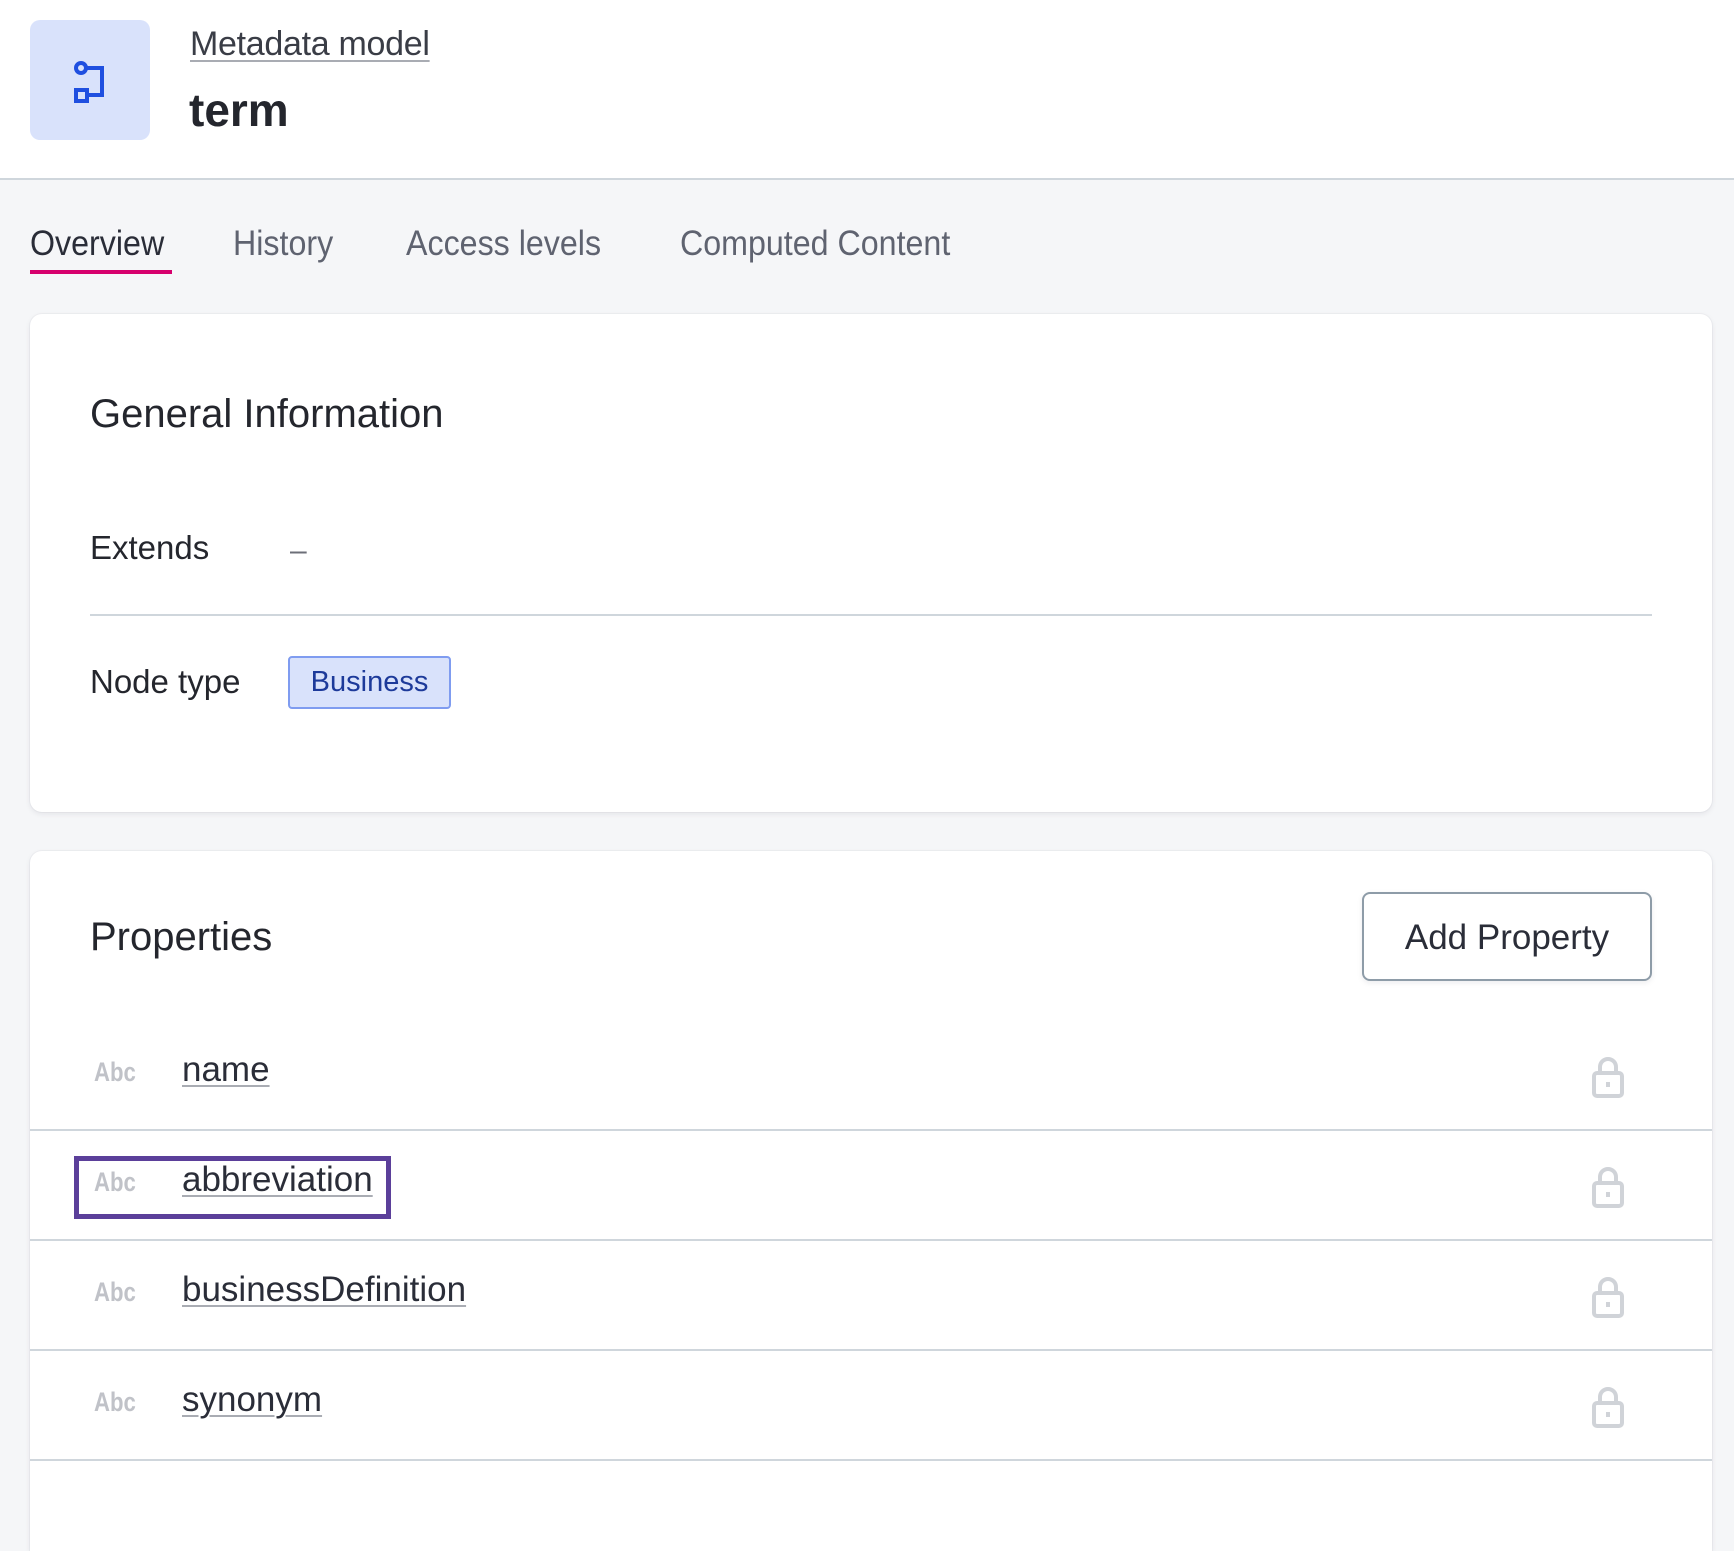 This screenshot has width=1734, height=1551. I want to click on property-name-link: name, so click(226, 1070).